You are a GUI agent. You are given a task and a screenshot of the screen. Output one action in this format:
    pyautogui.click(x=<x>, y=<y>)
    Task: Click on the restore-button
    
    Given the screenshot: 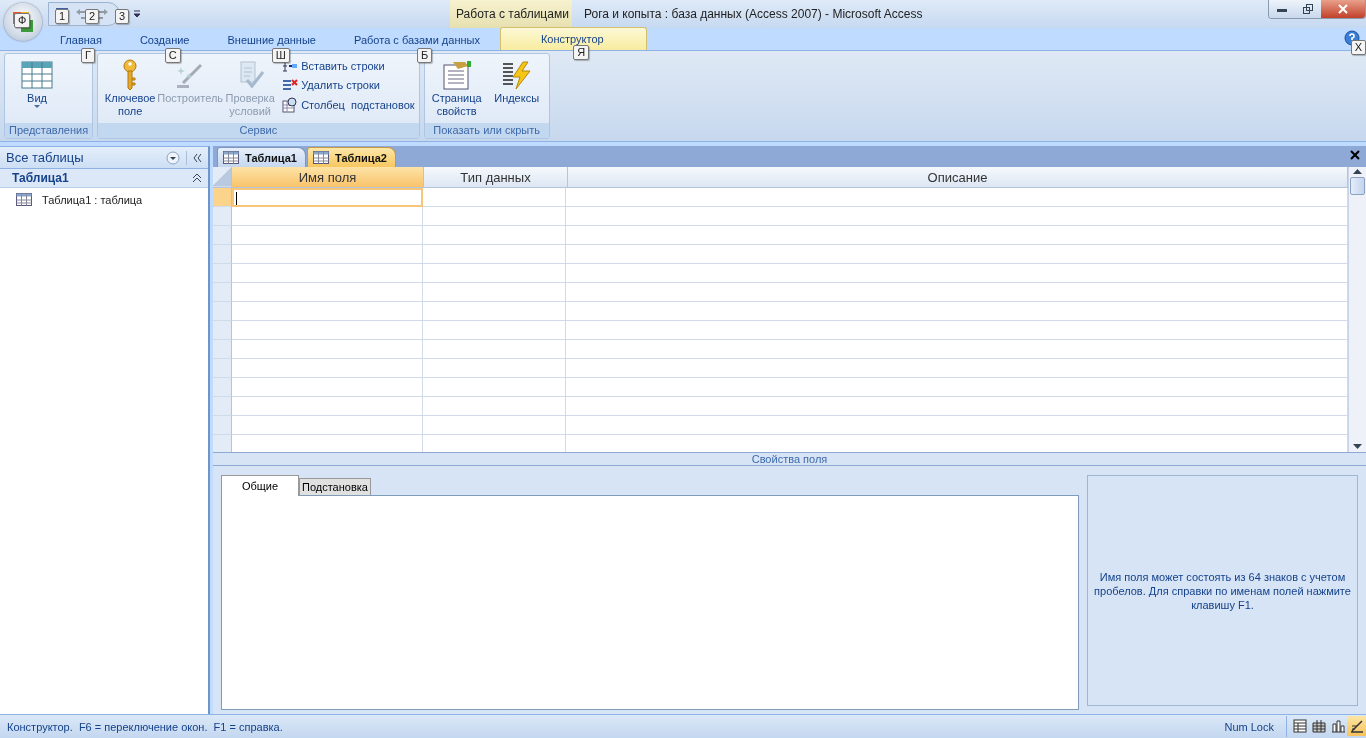 What is the action you would take?
    pyautogui.click(x=1308, y=9)
    